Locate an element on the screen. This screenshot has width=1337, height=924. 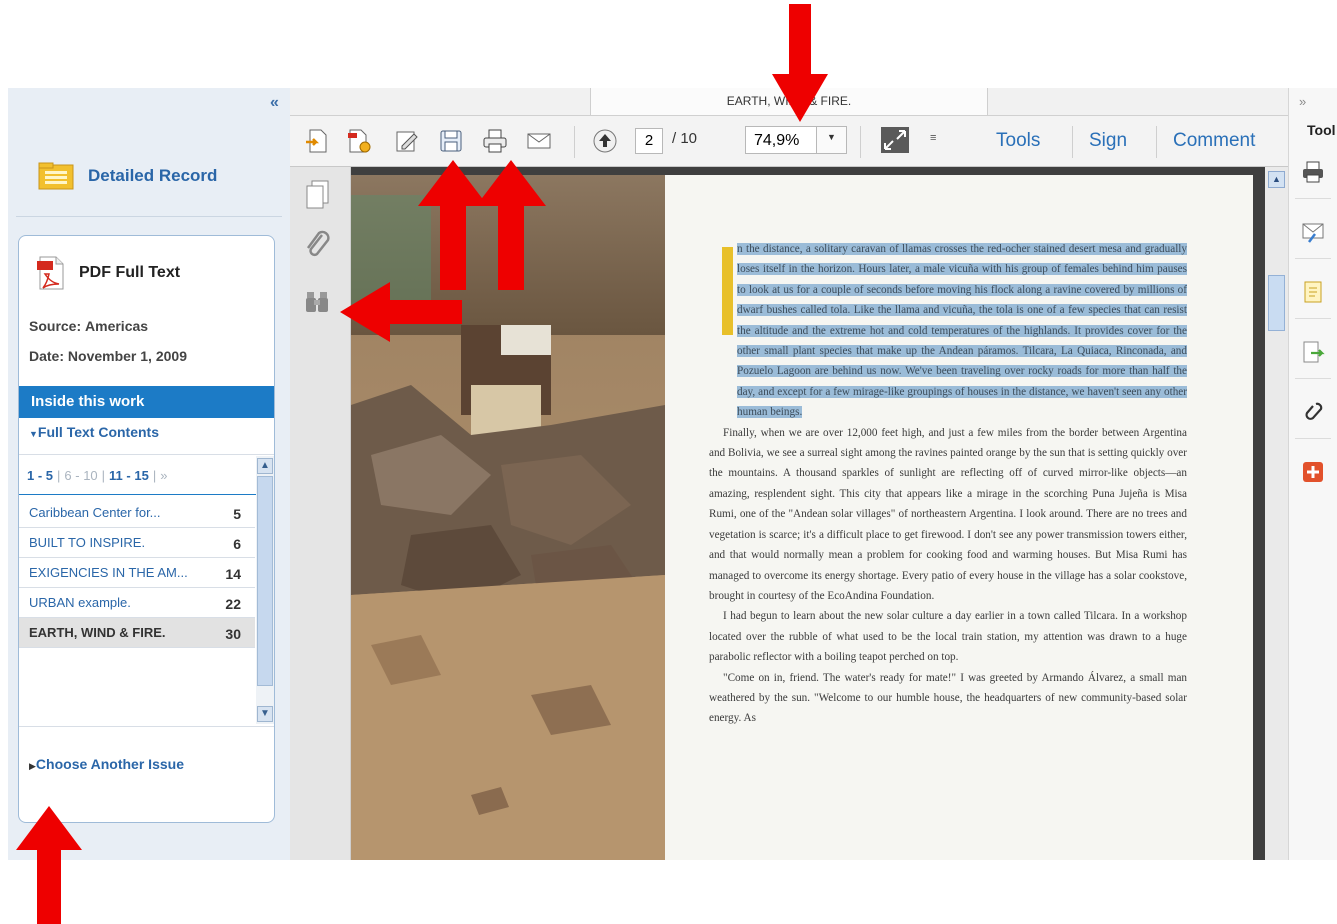
zoom-input: 74,9% is located at coordinates (781, 140).